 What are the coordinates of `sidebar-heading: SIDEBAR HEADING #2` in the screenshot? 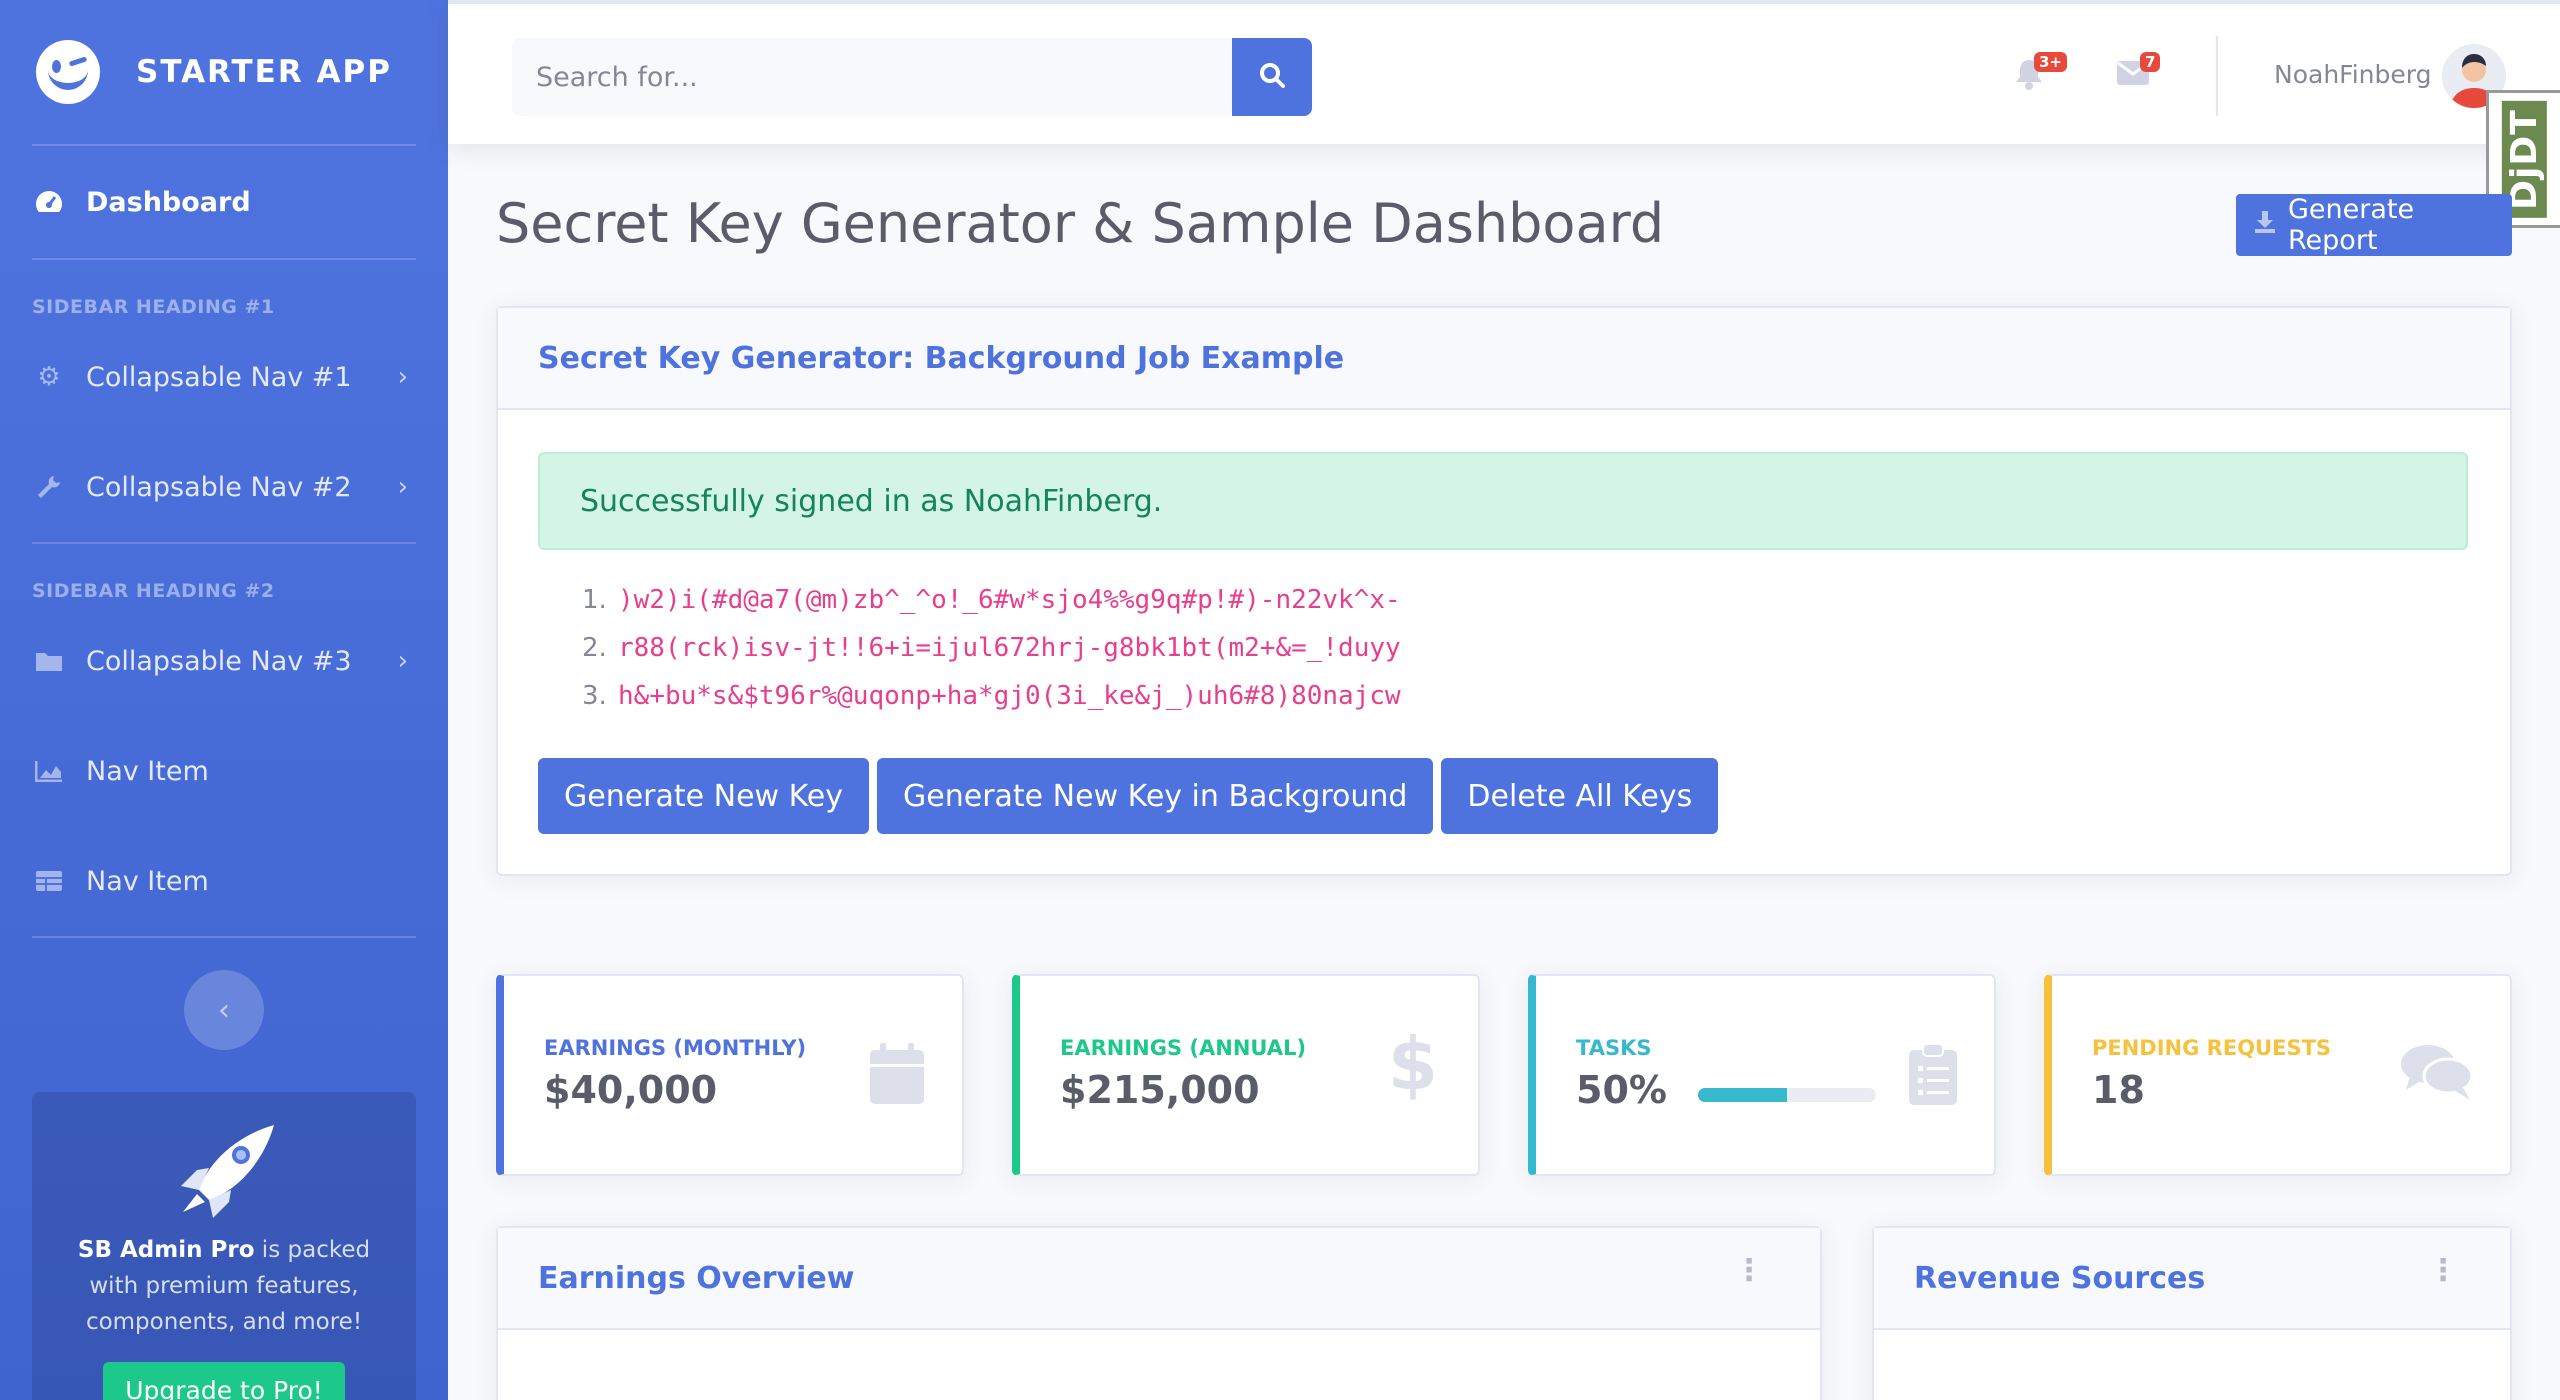 It's located at (153, 591).